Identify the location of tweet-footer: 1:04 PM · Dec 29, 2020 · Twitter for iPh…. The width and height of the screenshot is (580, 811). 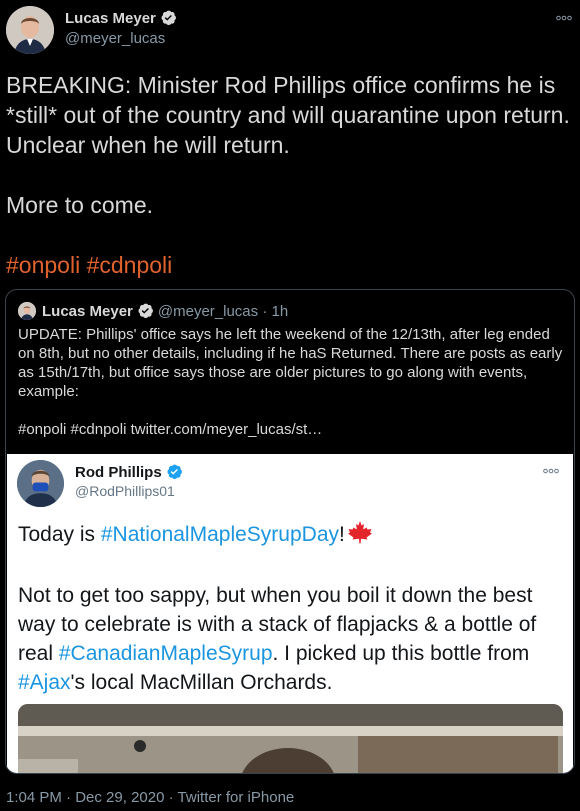
(150, 797).